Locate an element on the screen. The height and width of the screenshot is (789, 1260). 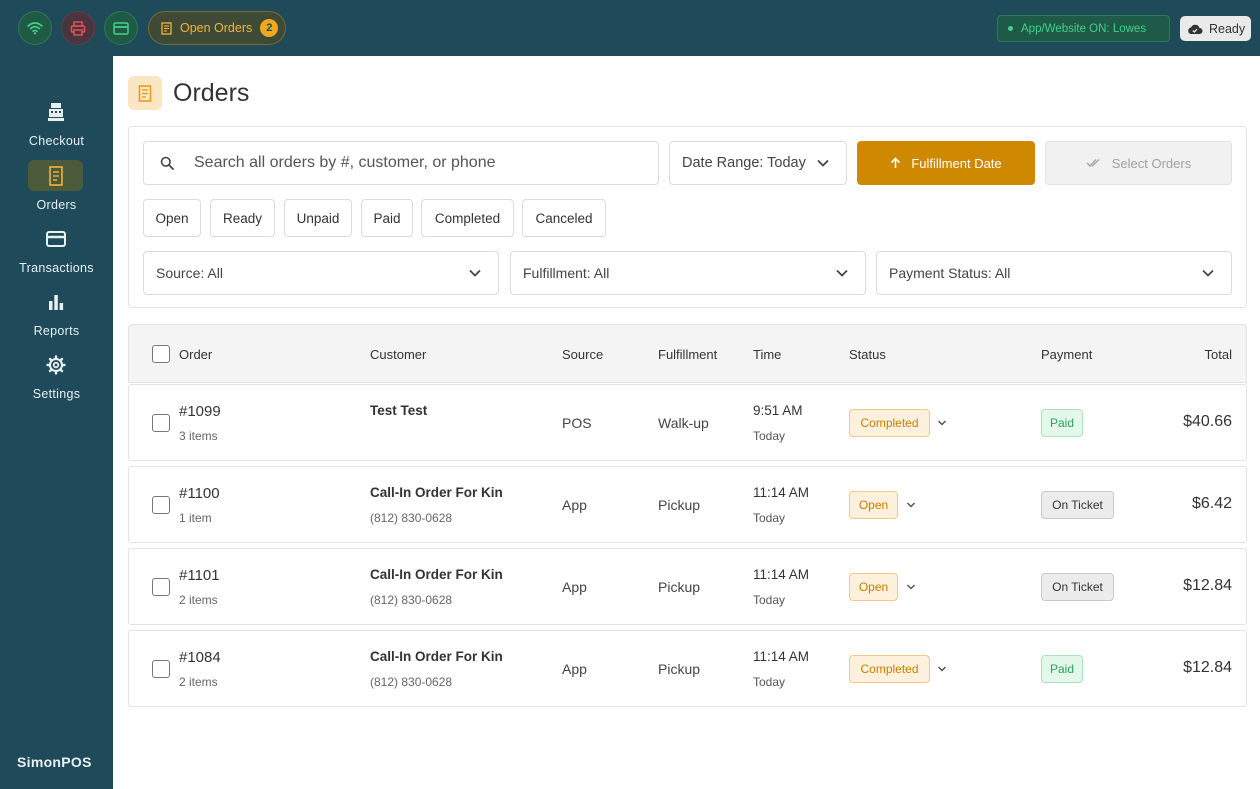
order-number: #1084 is located at coordinates (200, 657).